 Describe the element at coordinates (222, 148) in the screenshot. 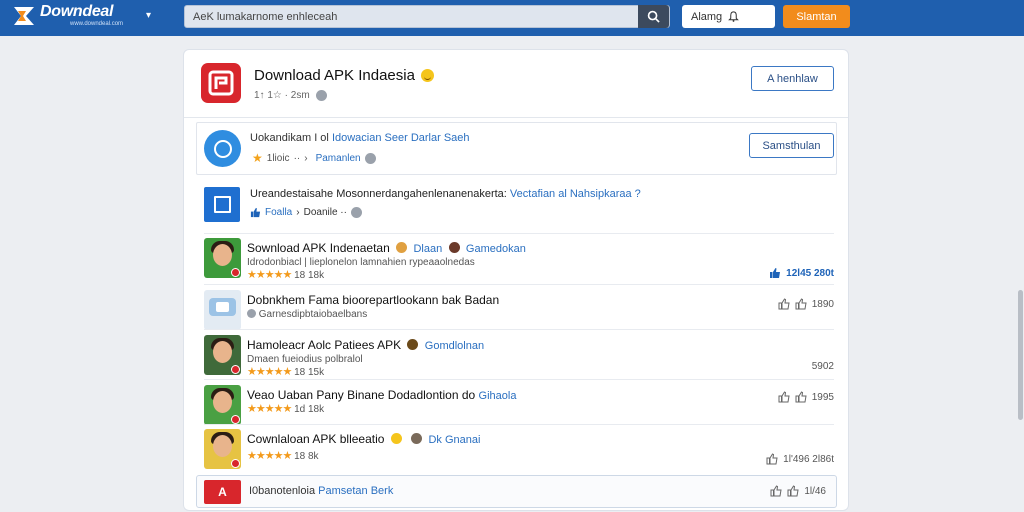

I see `channel-icon` at that location.